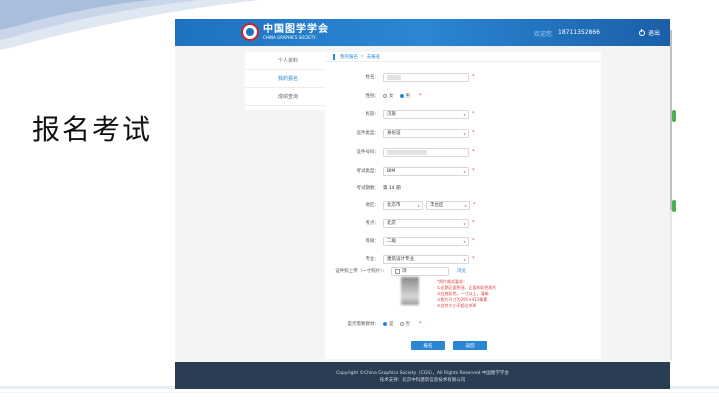  What do you see at coordinates (426, 152) in the screenshot?
I see `id-number-field` at bounding box center [426, 152].